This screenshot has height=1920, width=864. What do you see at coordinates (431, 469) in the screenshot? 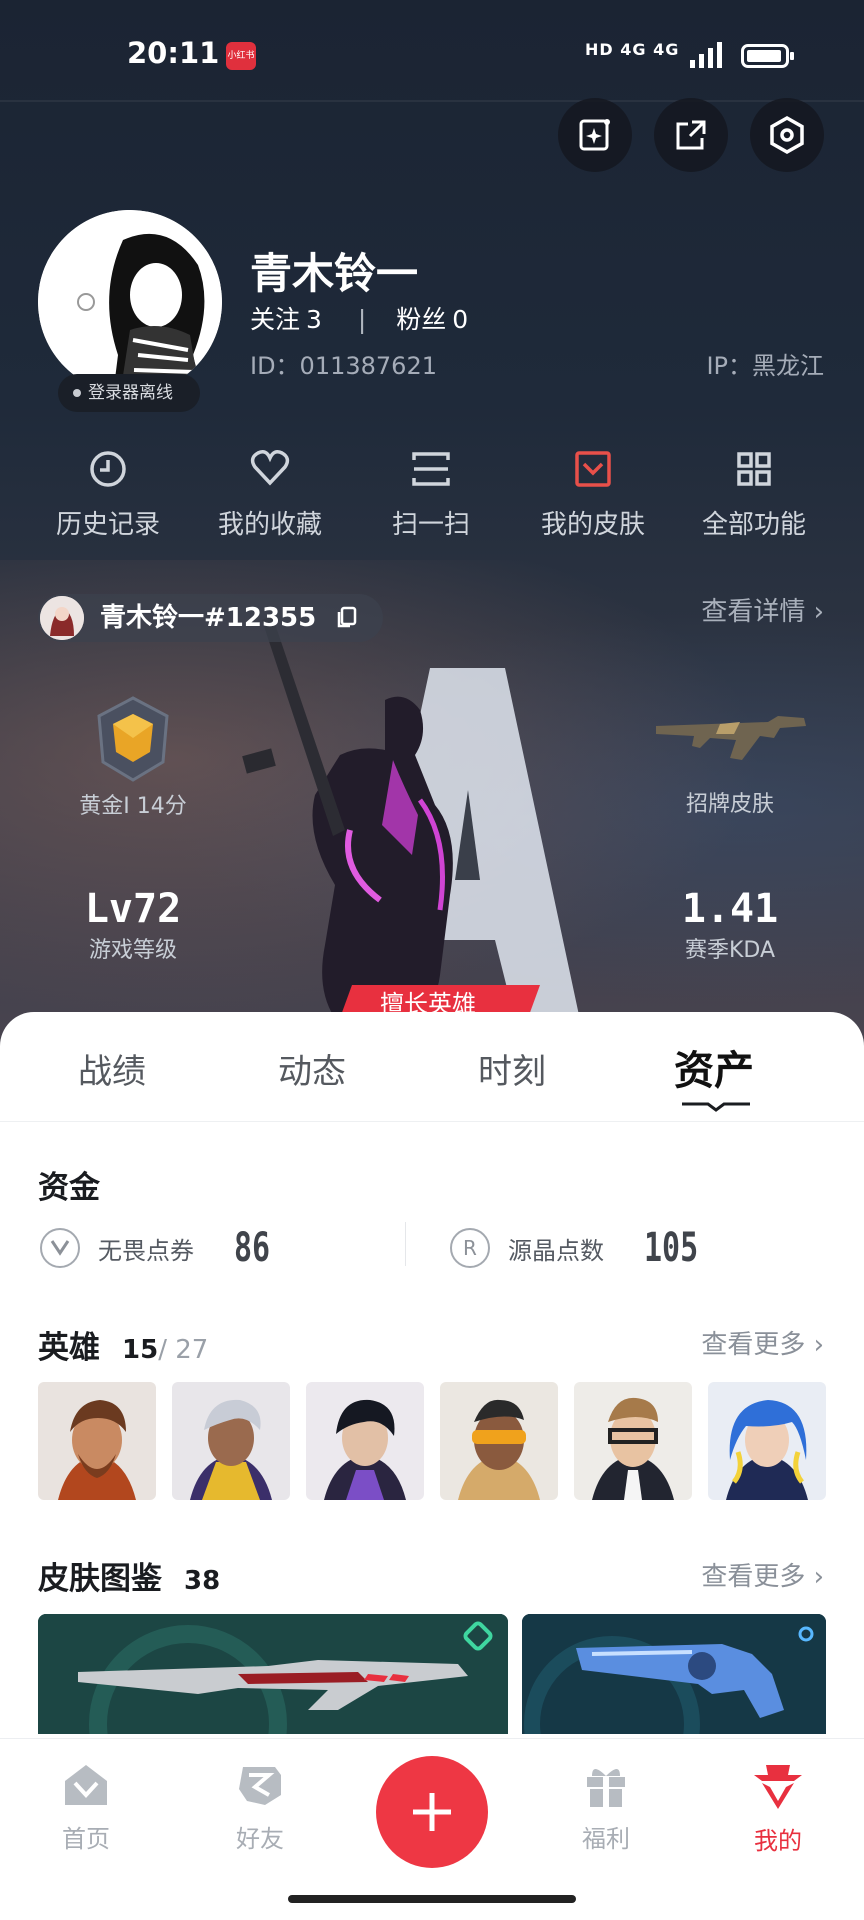
I see `scan-icon` at bounding box center [431, 469].